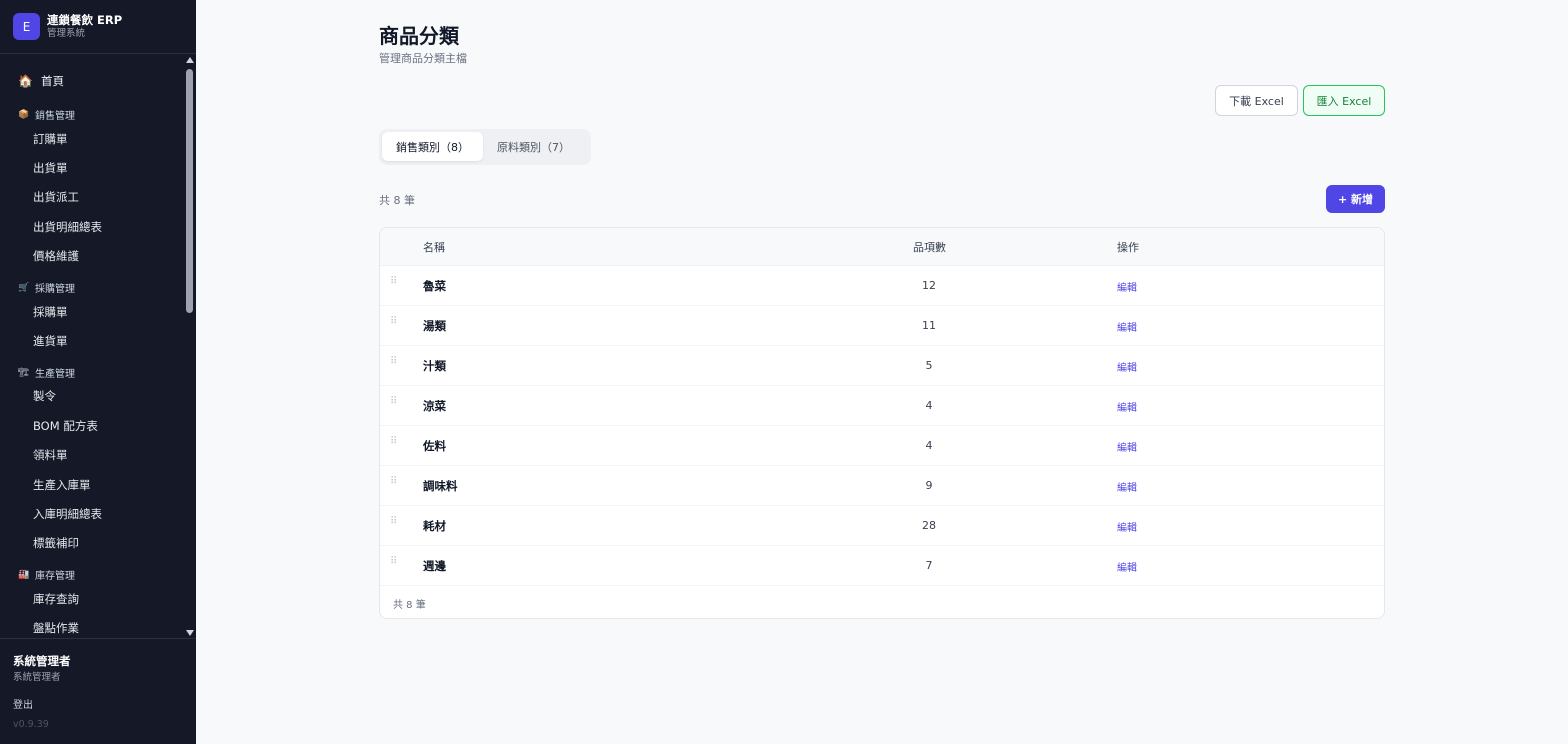 Image resolution: width=1568 pixels, height=744 pixels. Describe the element at coordinates (31, 724) in the screenshot. I see `version-label: v0.9.39` at that location.